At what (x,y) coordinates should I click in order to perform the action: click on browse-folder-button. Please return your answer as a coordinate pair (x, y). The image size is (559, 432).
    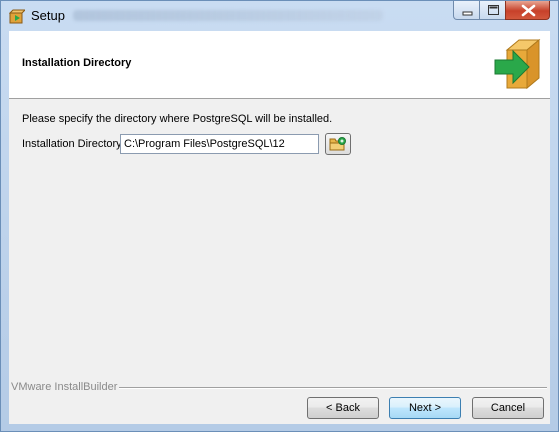
    Looking at the image, I should click on (338, 144).